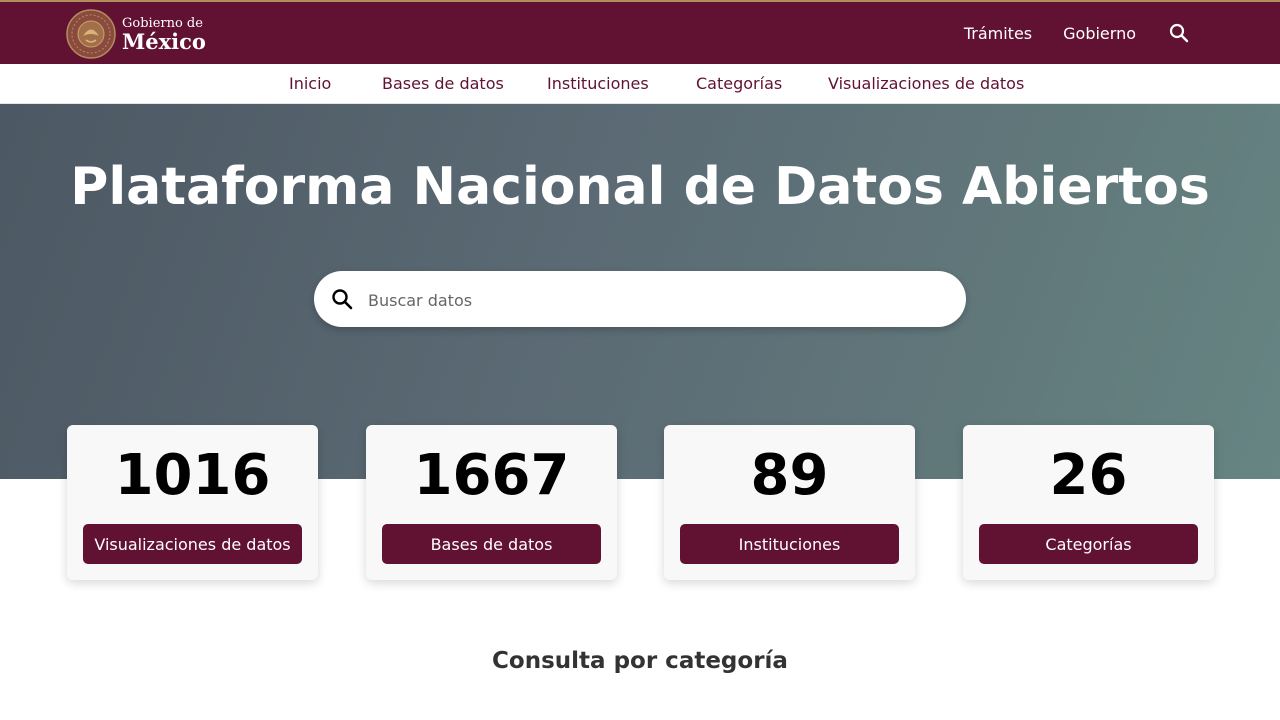 This screenshot has height=720, width=1280. I want to click on subnav-item-inicio: Inicio, so click(310, 83).